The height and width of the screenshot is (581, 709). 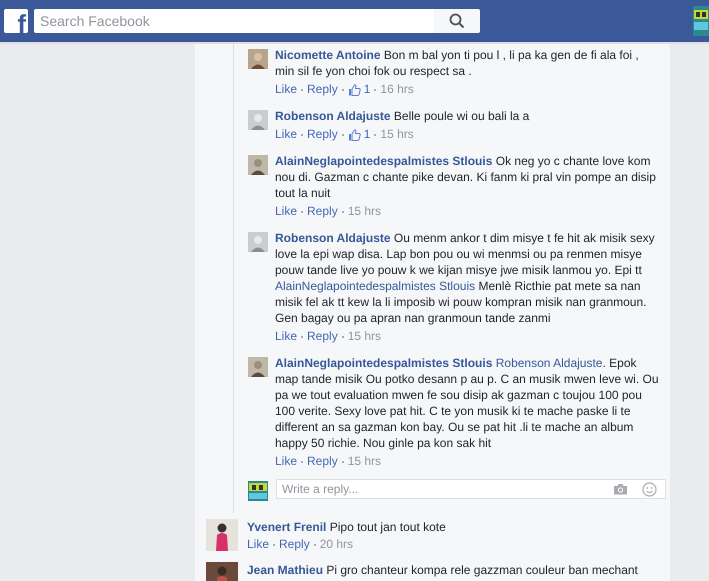 I want to click on author-link: Jean Mathieu, so click(x=285, y=570).